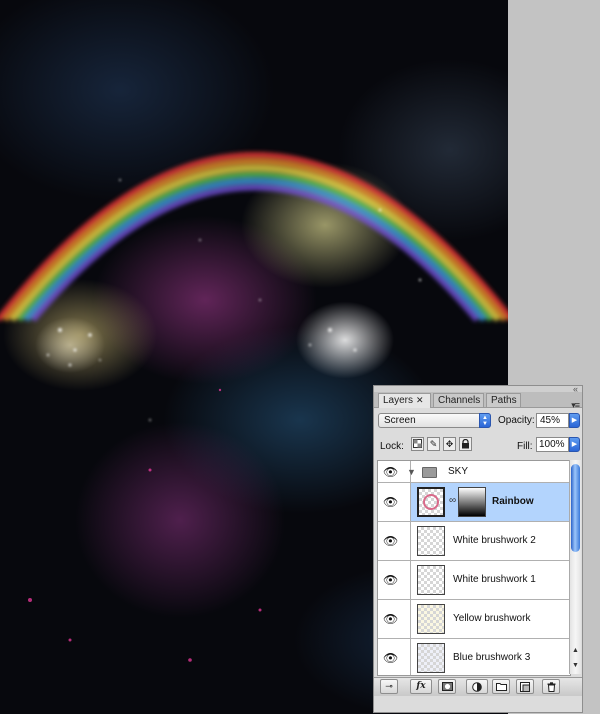  I want to click on tab-channels-label: Channels, so click(459, 400).